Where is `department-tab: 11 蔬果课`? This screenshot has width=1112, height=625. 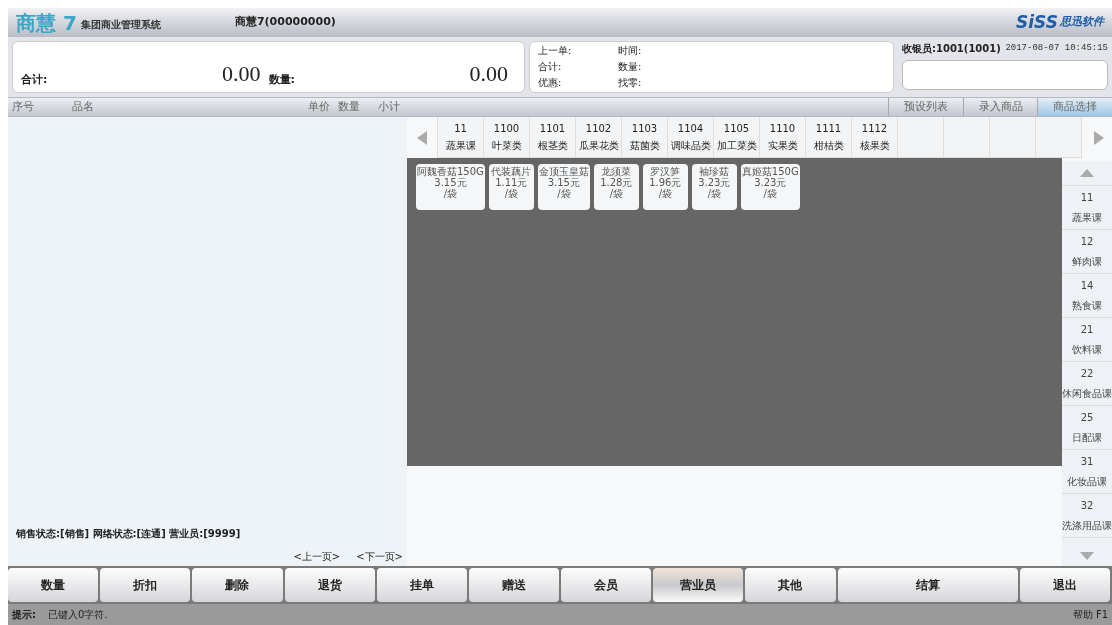 department-tab: 11 蔬果课 is located at coordinates (1087, 207).